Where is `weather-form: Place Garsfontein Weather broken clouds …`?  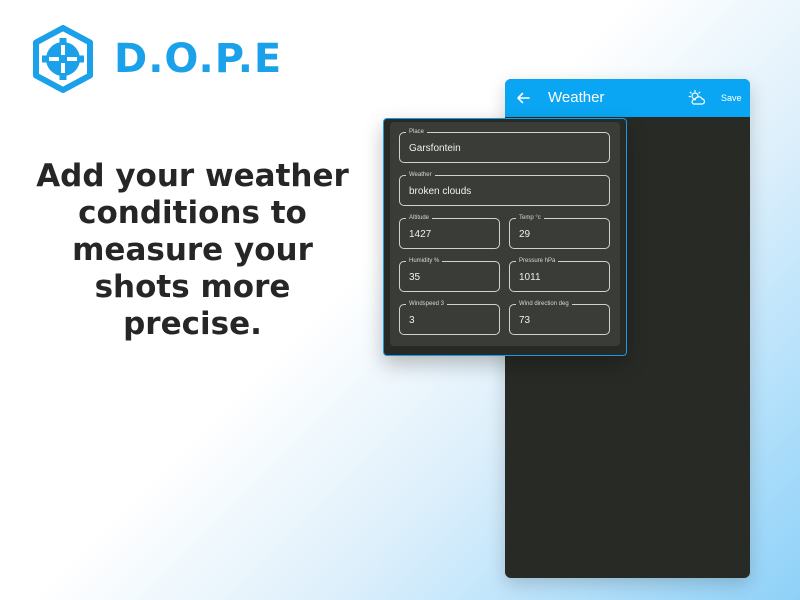
weather-form: Place Garsfontein Weather broken clouds … is located at coordinates (505, 234).